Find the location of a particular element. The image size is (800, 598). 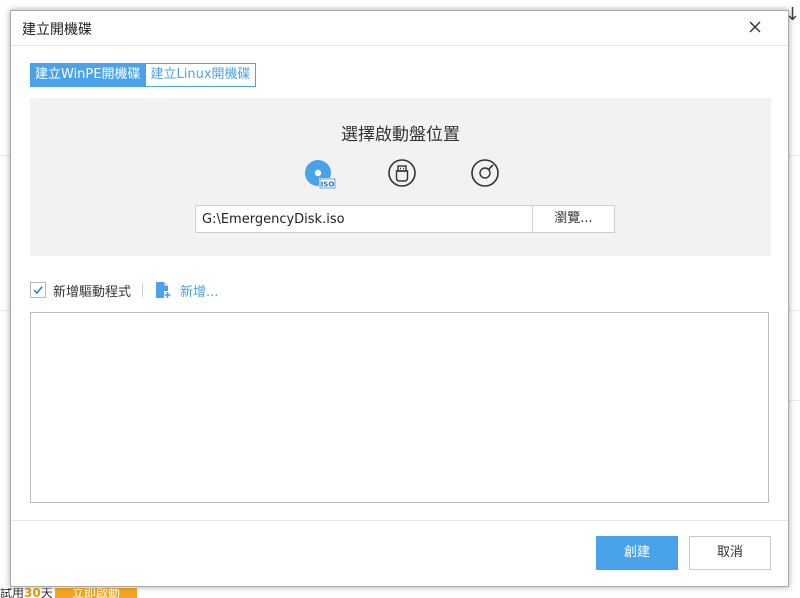

add-file-icon is located at coordinates (164, 290).